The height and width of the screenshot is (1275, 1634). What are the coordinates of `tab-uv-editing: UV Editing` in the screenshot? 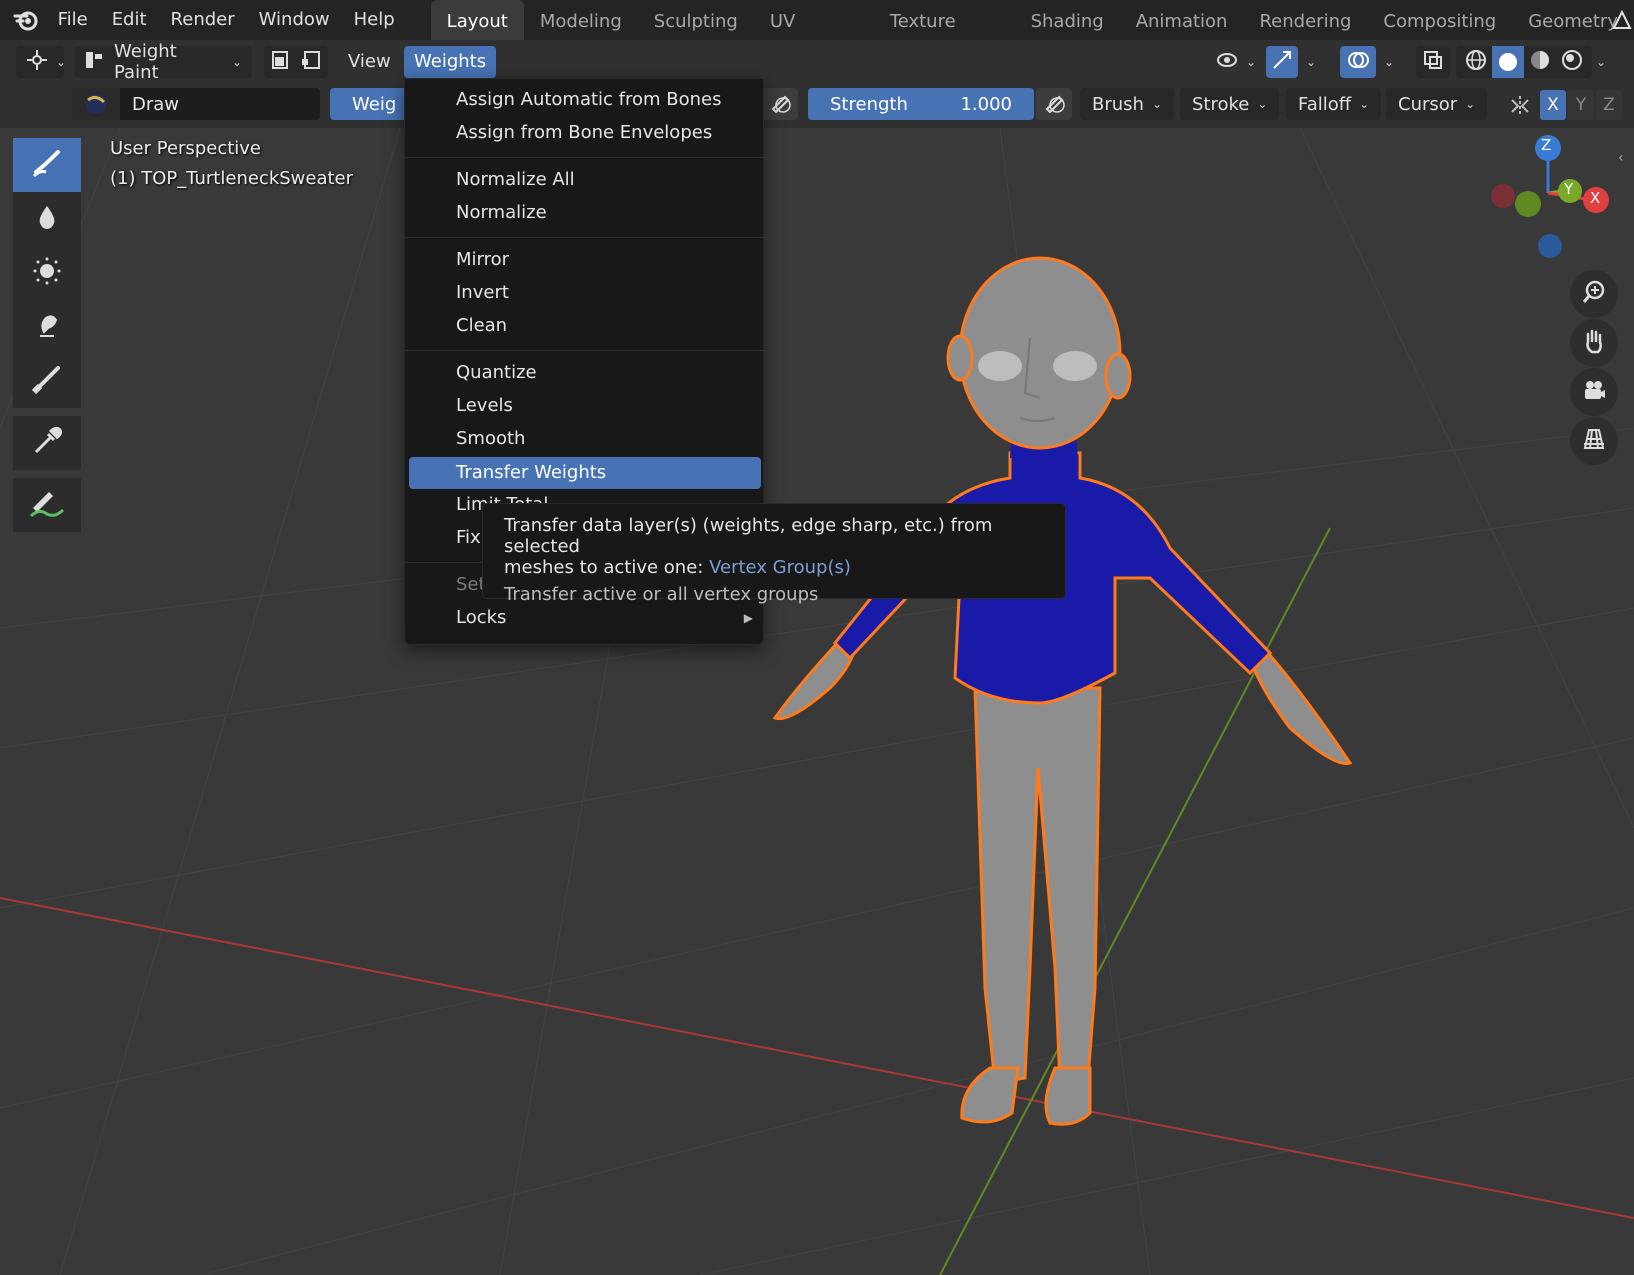 It's located at (814, 38).